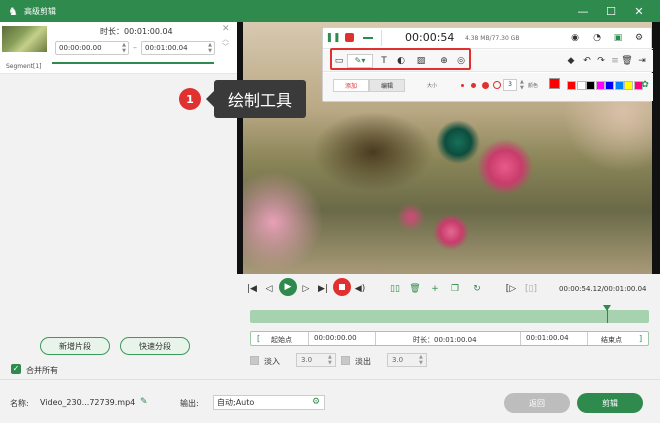 This screenshot has width=660, height=423. I want to click on menu-icon: ≡, so click(615, 61).